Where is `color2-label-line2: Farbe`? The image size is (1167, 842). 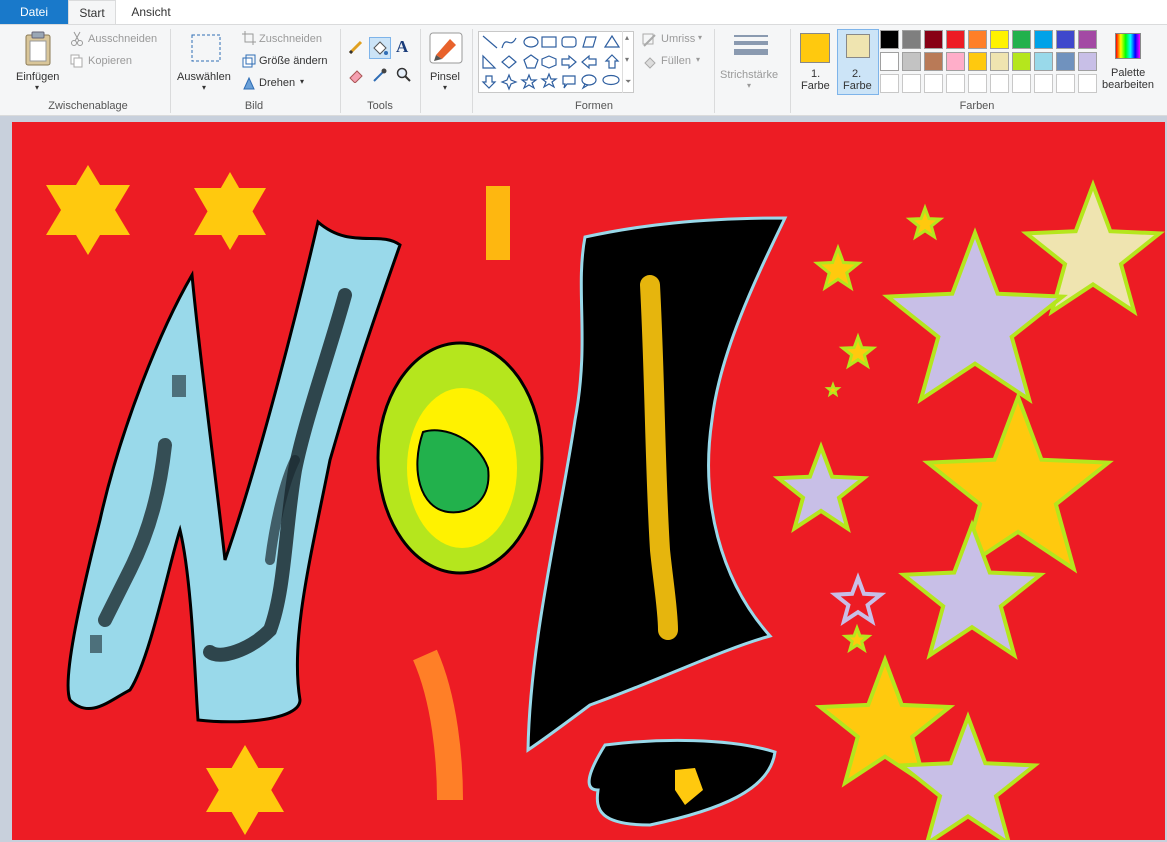
color2-label-line2: Farbe is located at coordinates (857, 86).